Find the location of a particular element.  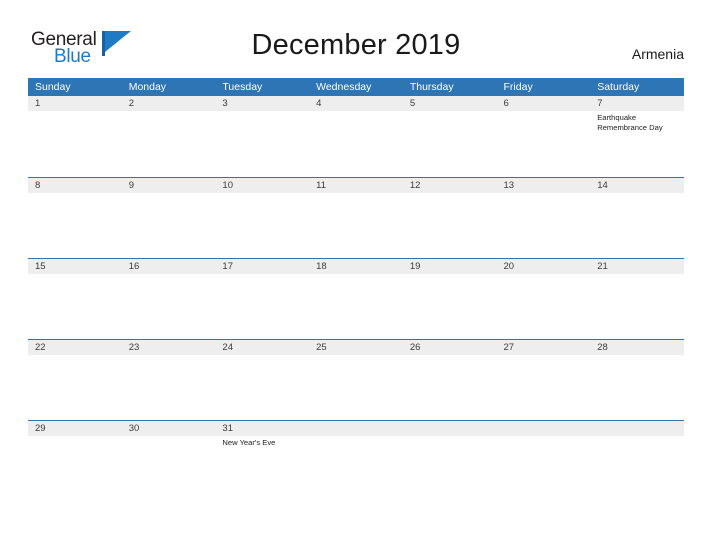

calendar-day-cells: 22 23 24 25 26 27 28 is located at coordinates (356, 380).